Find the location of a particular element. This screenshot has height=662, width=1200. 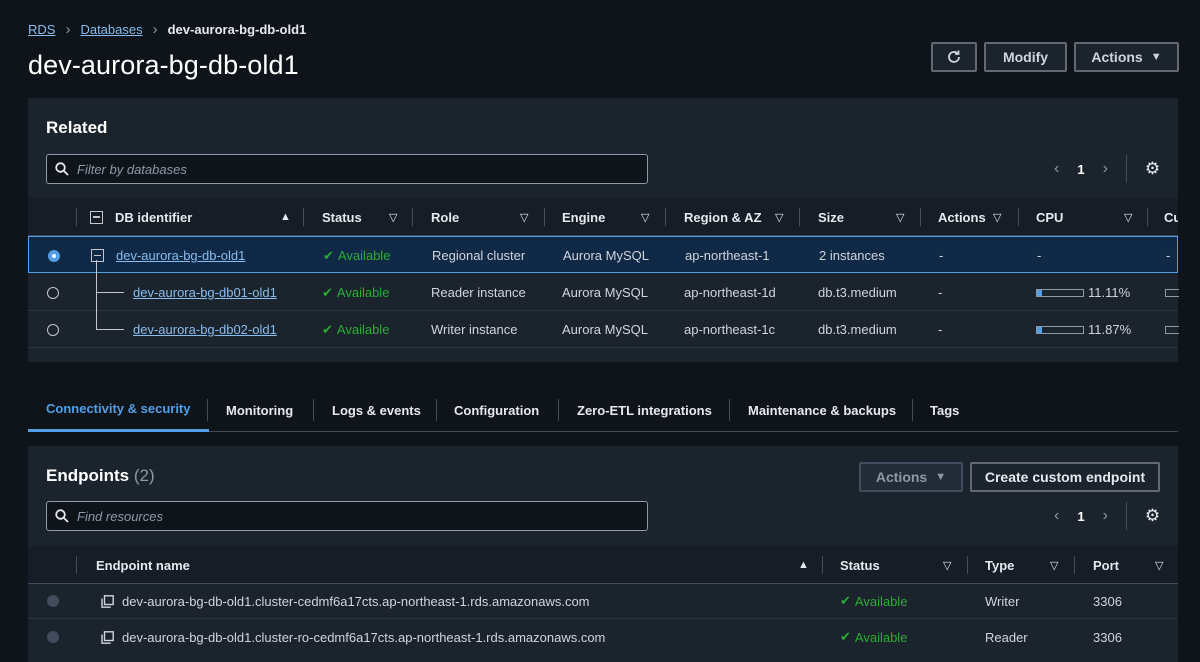

column-label: Actions is located at coordinates (962, 217).